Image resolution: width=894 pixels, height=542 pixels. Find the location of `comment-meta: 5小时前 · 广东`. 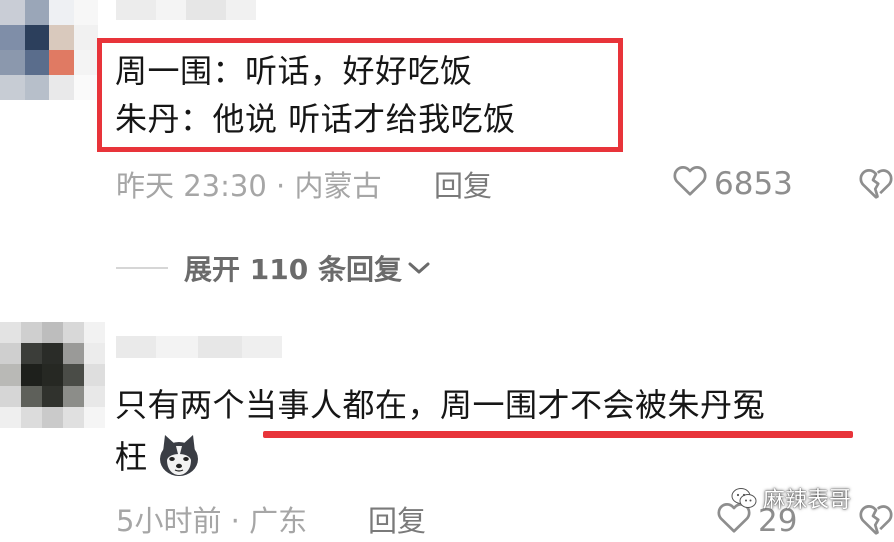

comment-meta: 5小时前 · 广东 is located at coordinates (212, 521).